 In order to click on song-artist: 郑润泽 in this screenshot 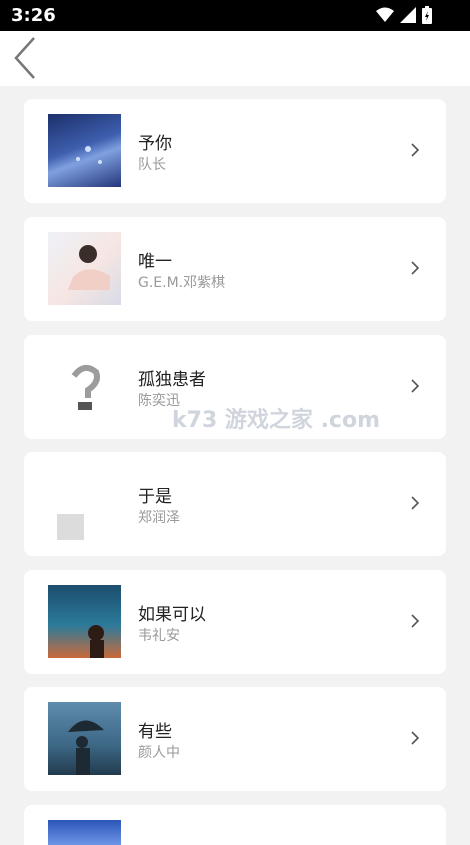, I will do `click(159, 518)`.